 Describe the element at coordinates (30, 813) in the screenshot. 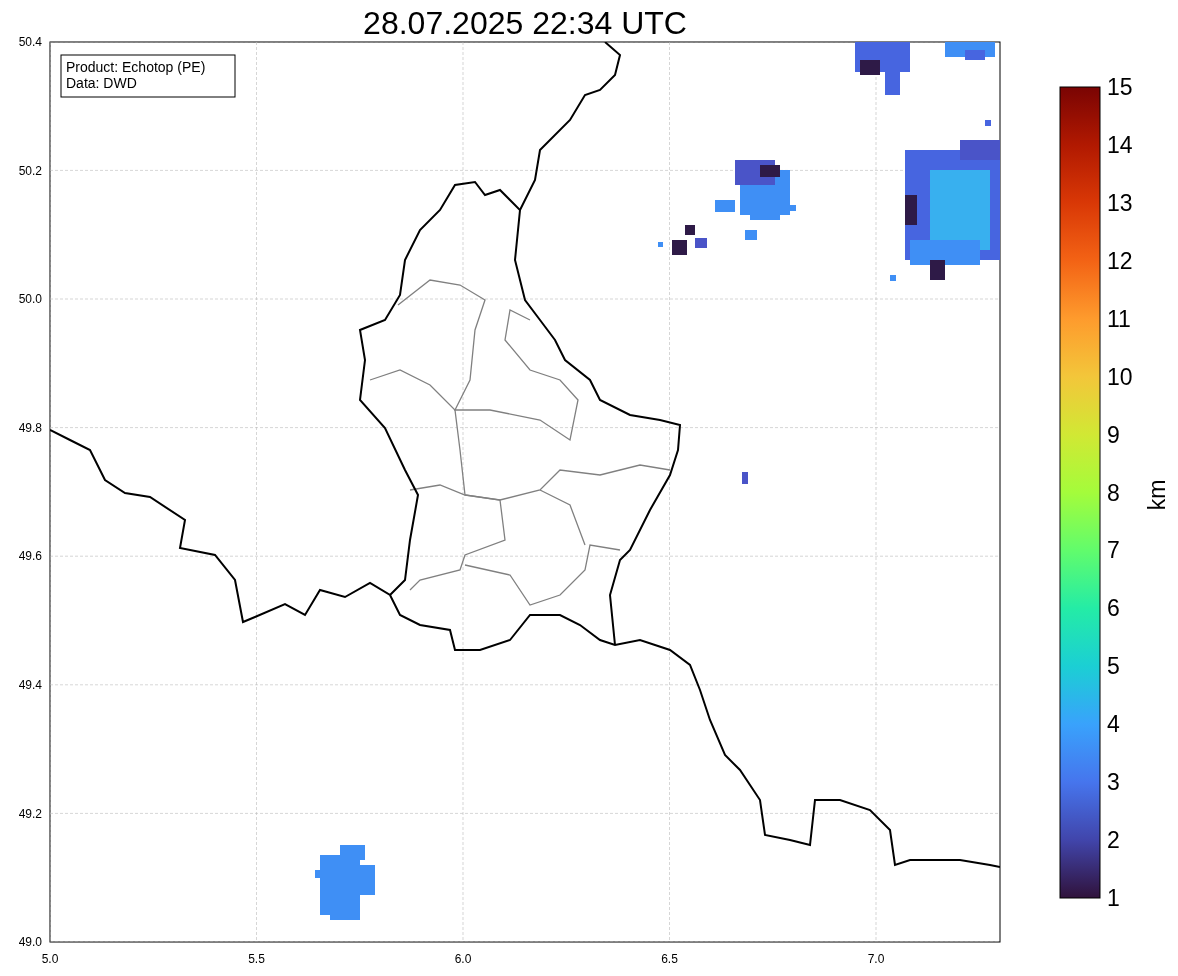

I see `y-tick-label: 49.2` at that location.